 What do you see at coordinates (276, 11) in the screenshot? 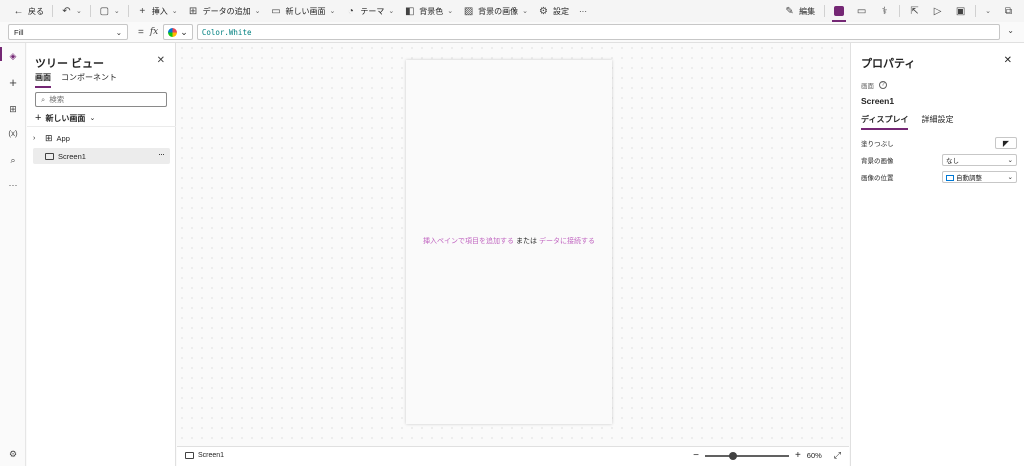
I see `screen-add-icon: ▭` at bounding box center [276, 11].